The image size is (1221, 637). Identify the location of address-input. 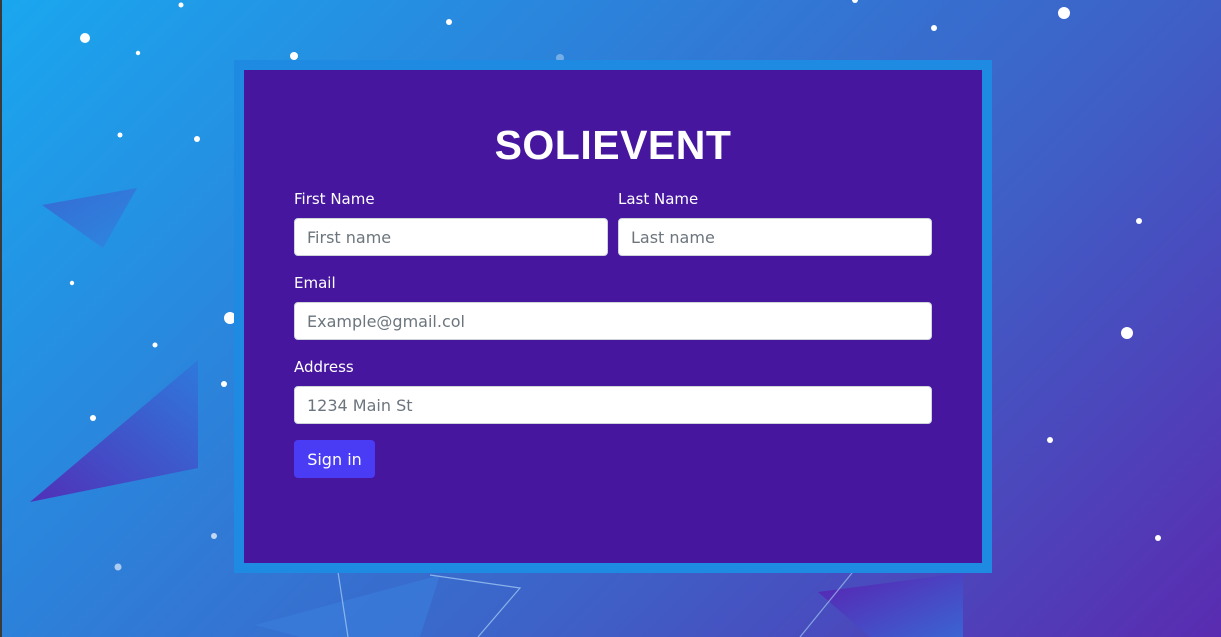
(613, 405).